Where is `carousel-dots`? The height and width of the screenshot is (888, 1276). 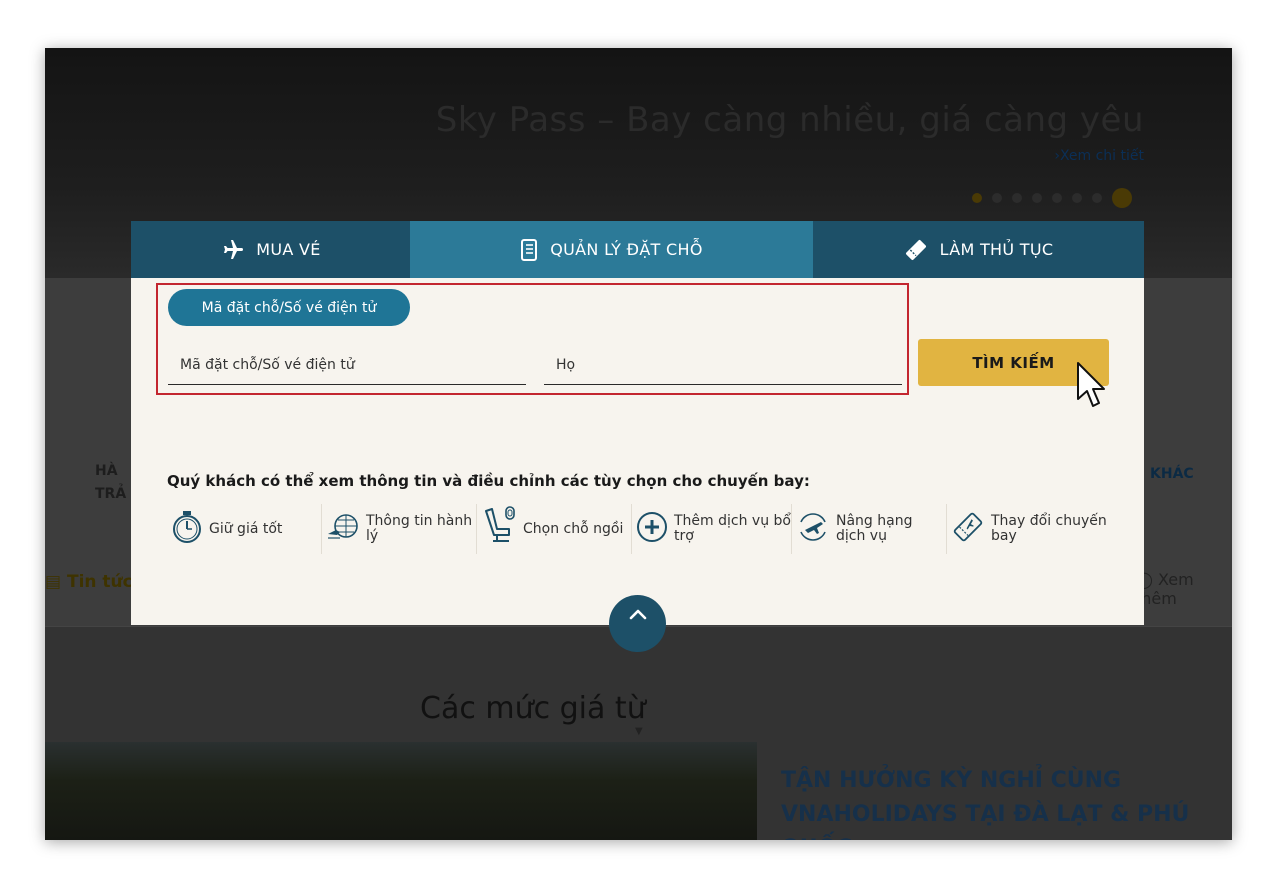 carousel-dots is located at coordinates (1052, 198).